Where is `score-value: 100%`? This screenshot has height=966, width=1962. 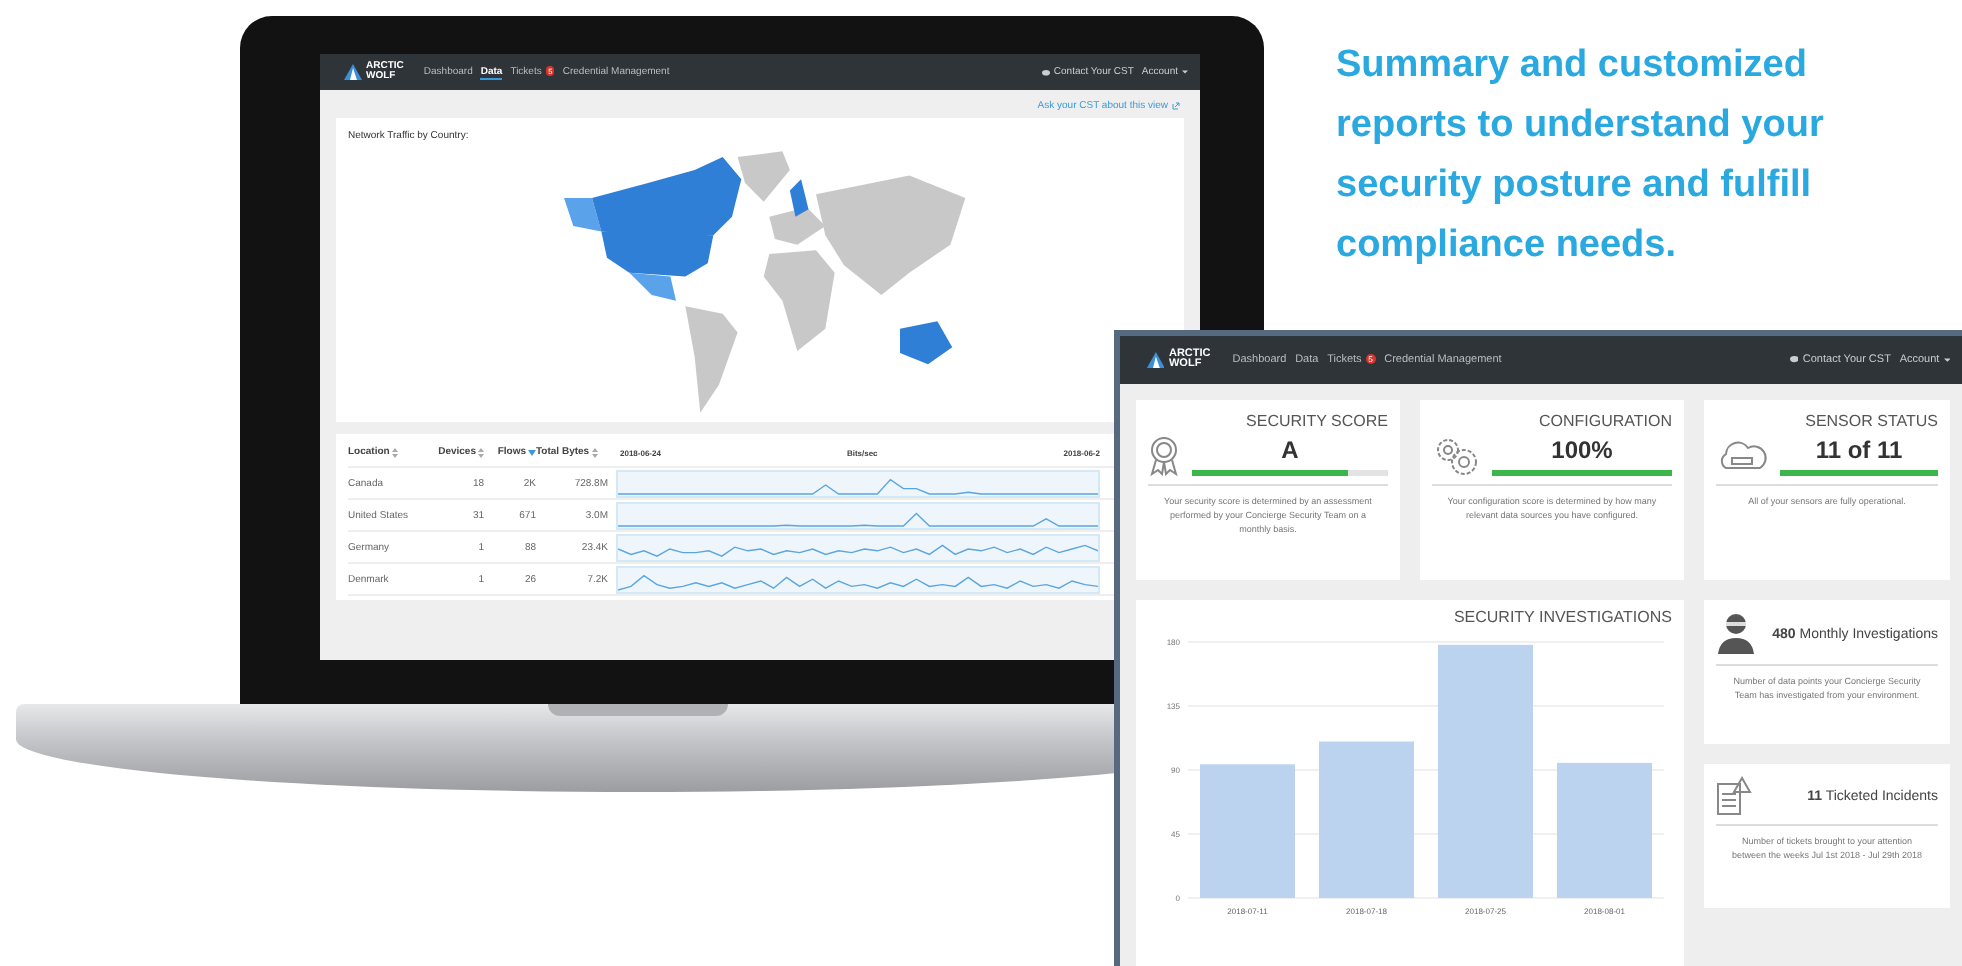 score-value: 100% is located at coordinates (1582, 450).